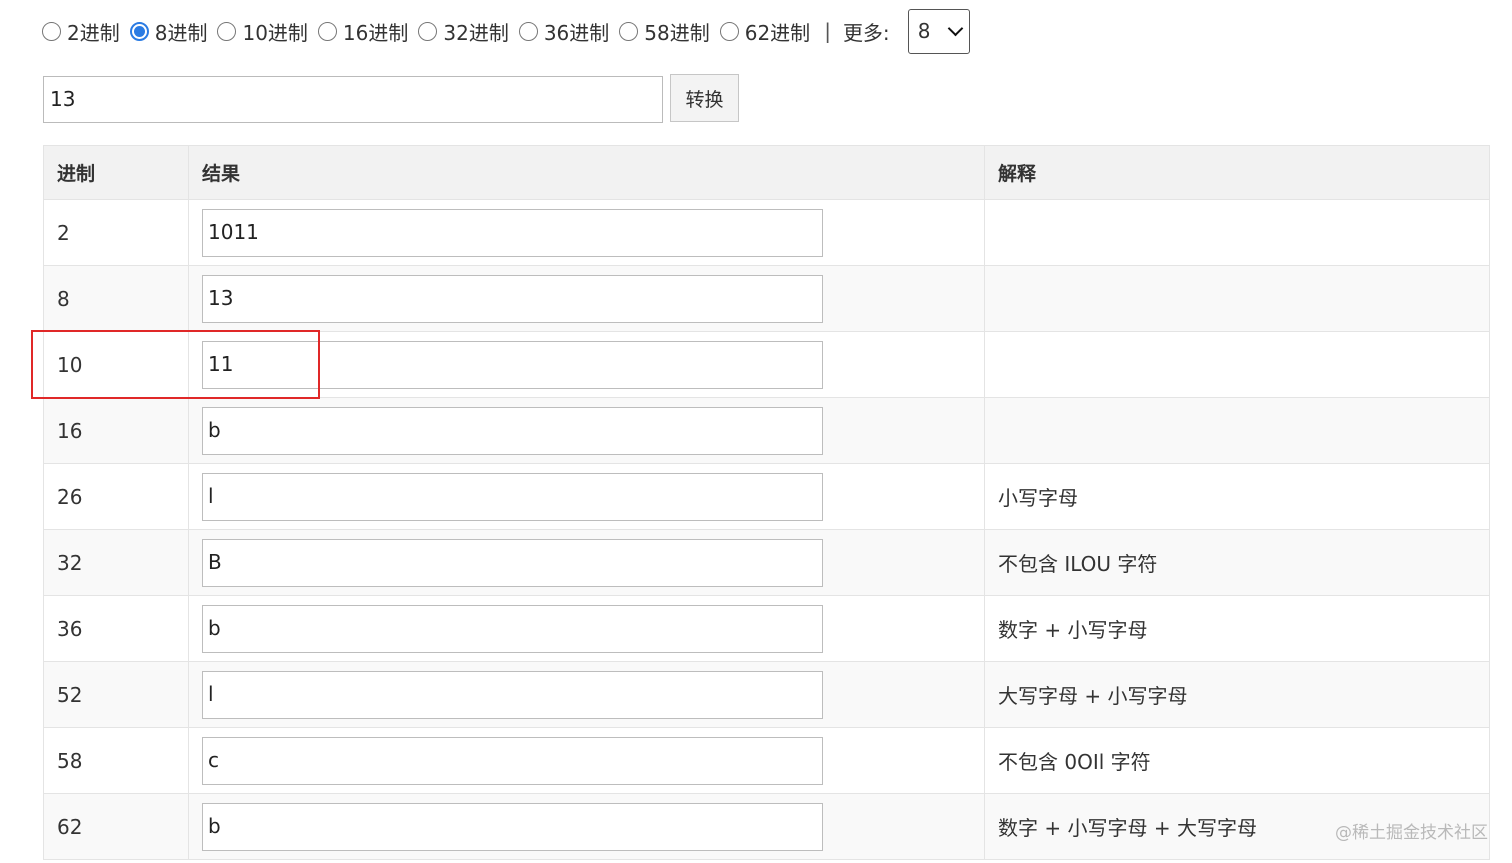  I want to click on table-row: 32 B 不包含 ILOU 字符, so click(766, 562).